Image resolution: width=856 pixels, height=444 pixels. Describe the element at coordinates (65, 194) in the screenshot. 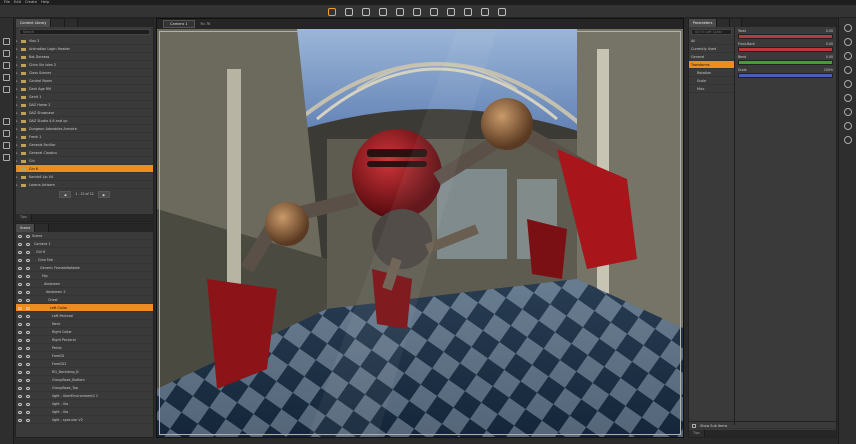

I see `prev-page-button: ◀` at that location.